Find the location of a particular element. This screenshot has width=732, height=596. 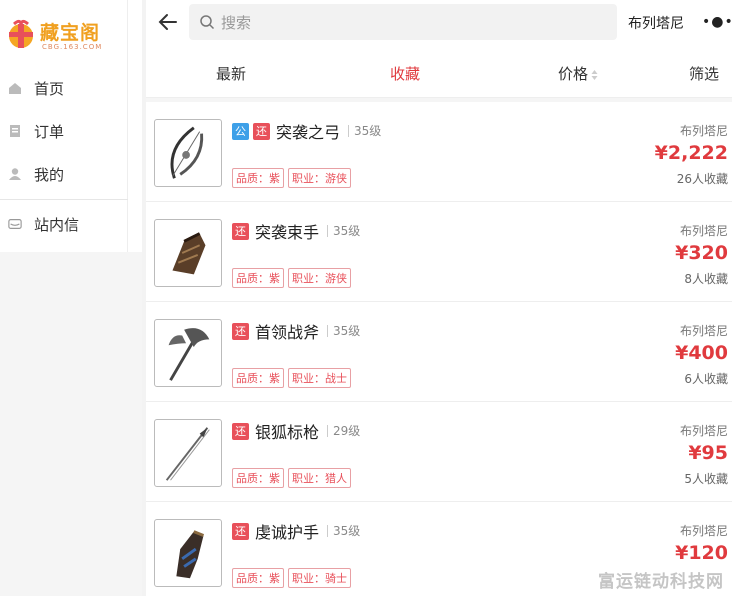

item-price: ¥320 is located at coordinates (701, 253).